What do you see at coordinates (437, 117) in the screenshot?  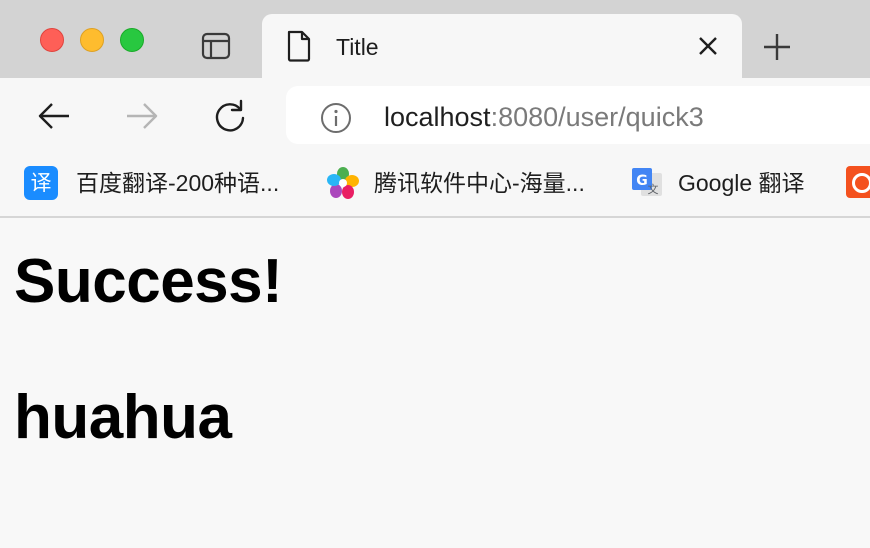 I see `url-host: localhost` at bounding box center [437, 117].